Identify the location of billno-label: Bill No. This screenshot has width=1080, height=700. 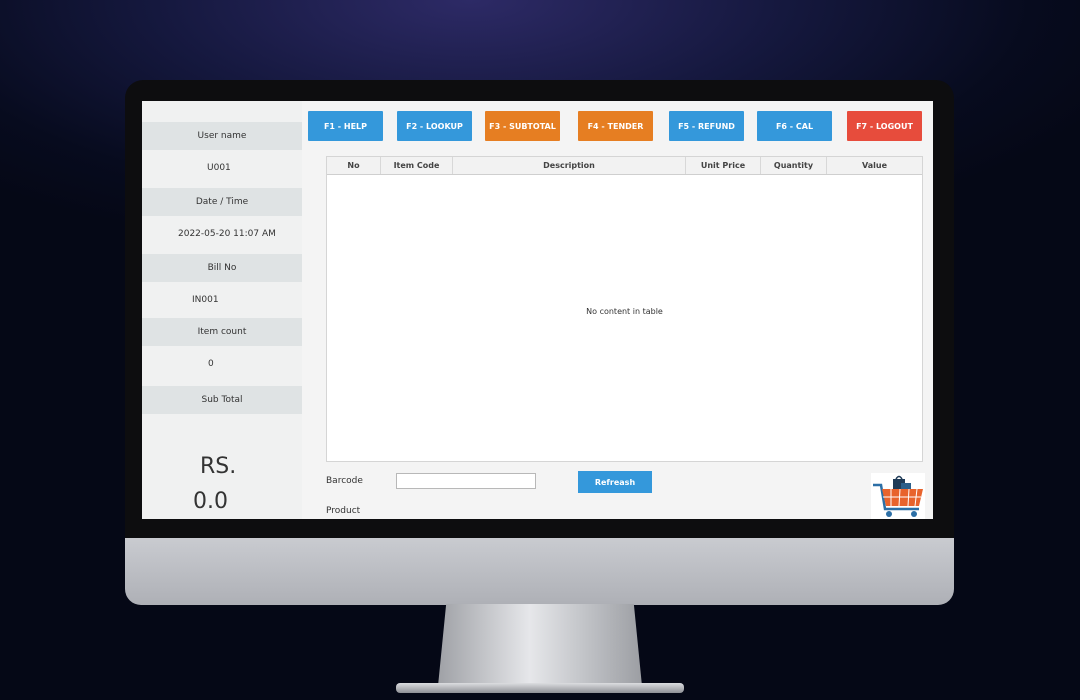
(222, 268).